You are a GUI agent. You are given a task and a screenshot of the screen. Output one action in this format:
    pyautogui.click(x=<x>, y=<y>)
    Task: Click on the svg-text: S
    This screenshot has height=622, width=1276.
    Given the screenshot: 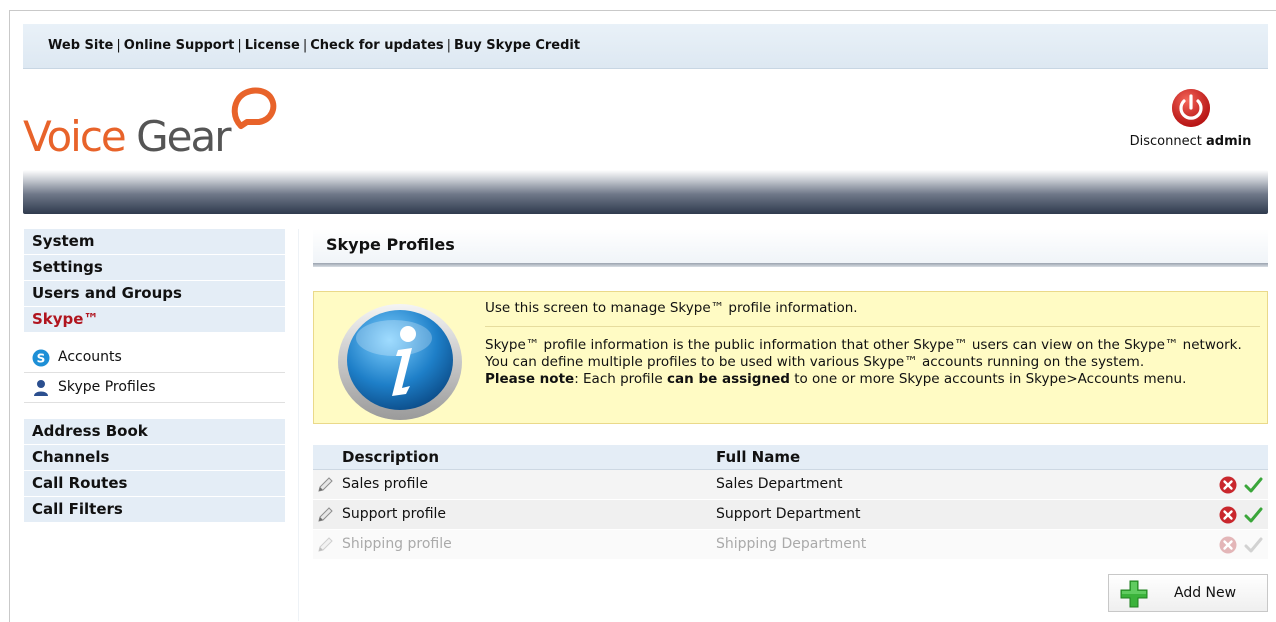 What is the action you would take?
    pyautogui.click(x=41, y=358)
    